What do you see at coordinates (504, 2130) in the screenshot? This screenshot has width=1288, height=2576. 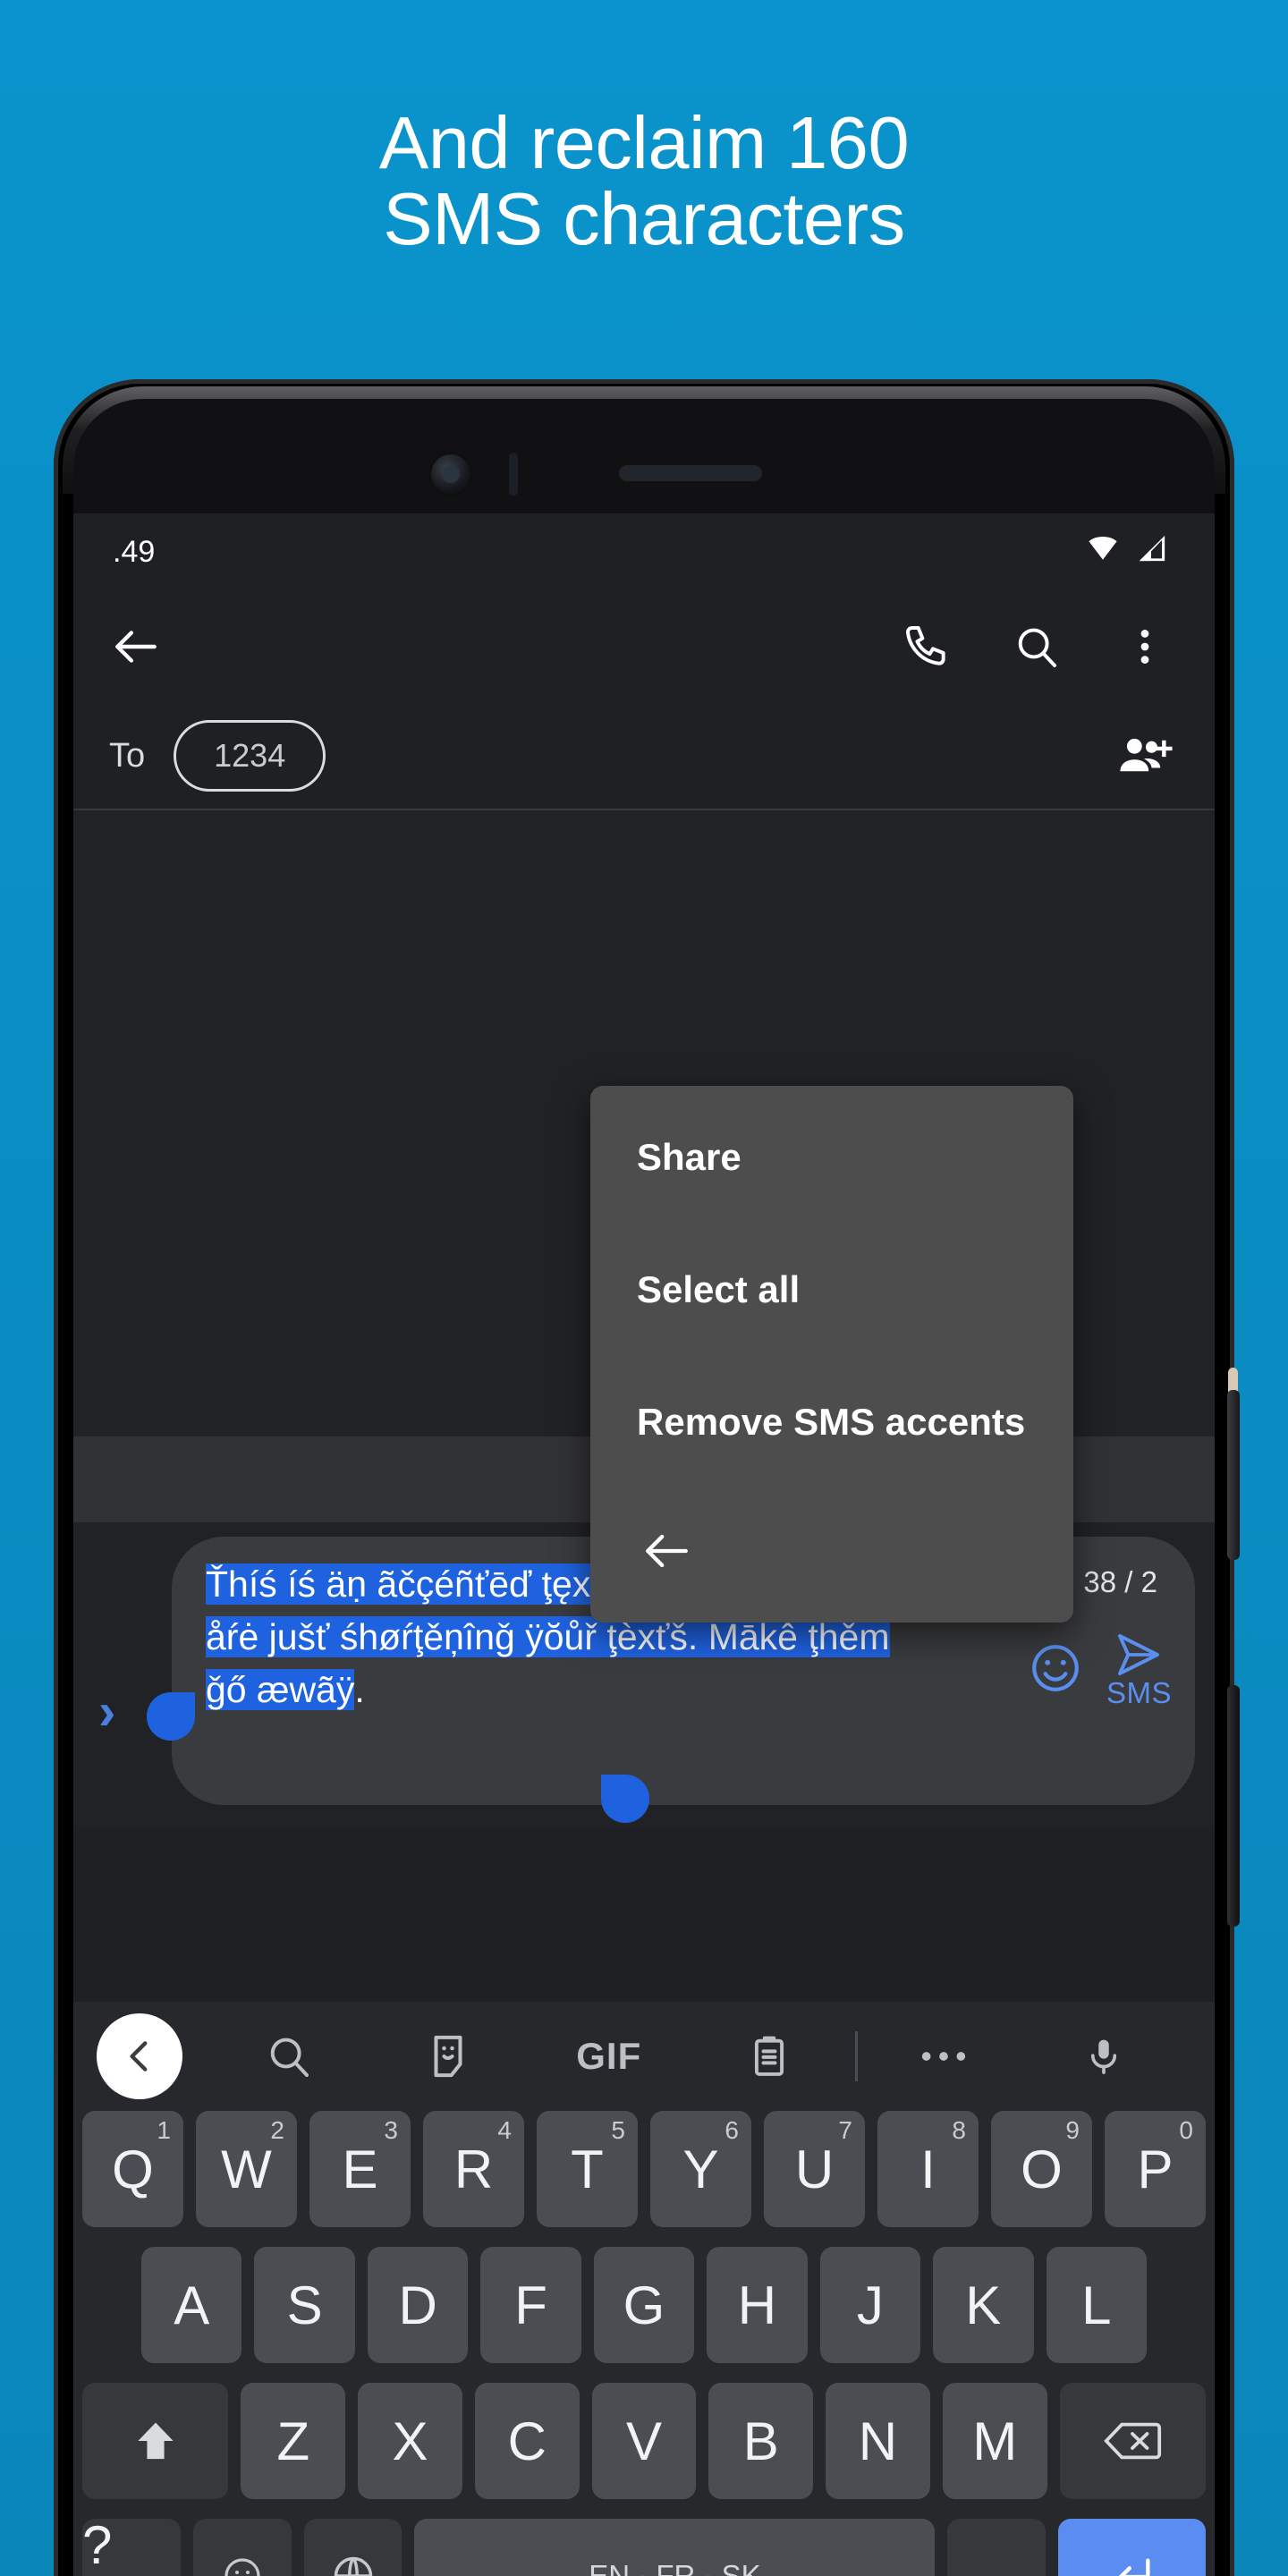 I see `key-number-hint: 4` at bounding box center [504, 2130].